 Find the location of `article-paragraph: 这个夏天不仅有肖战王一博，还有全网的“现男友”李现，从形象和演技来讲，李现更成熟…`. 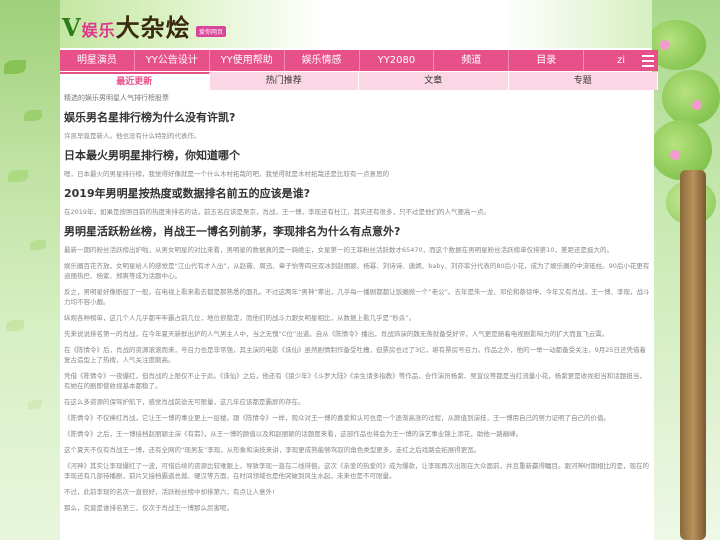

article-paragraph: 这个夏天不仅有肖战王一博，还有全网的“现男友”李现，从形象和演技来讲，李现更成熟… is located at coordinates (272, 450).